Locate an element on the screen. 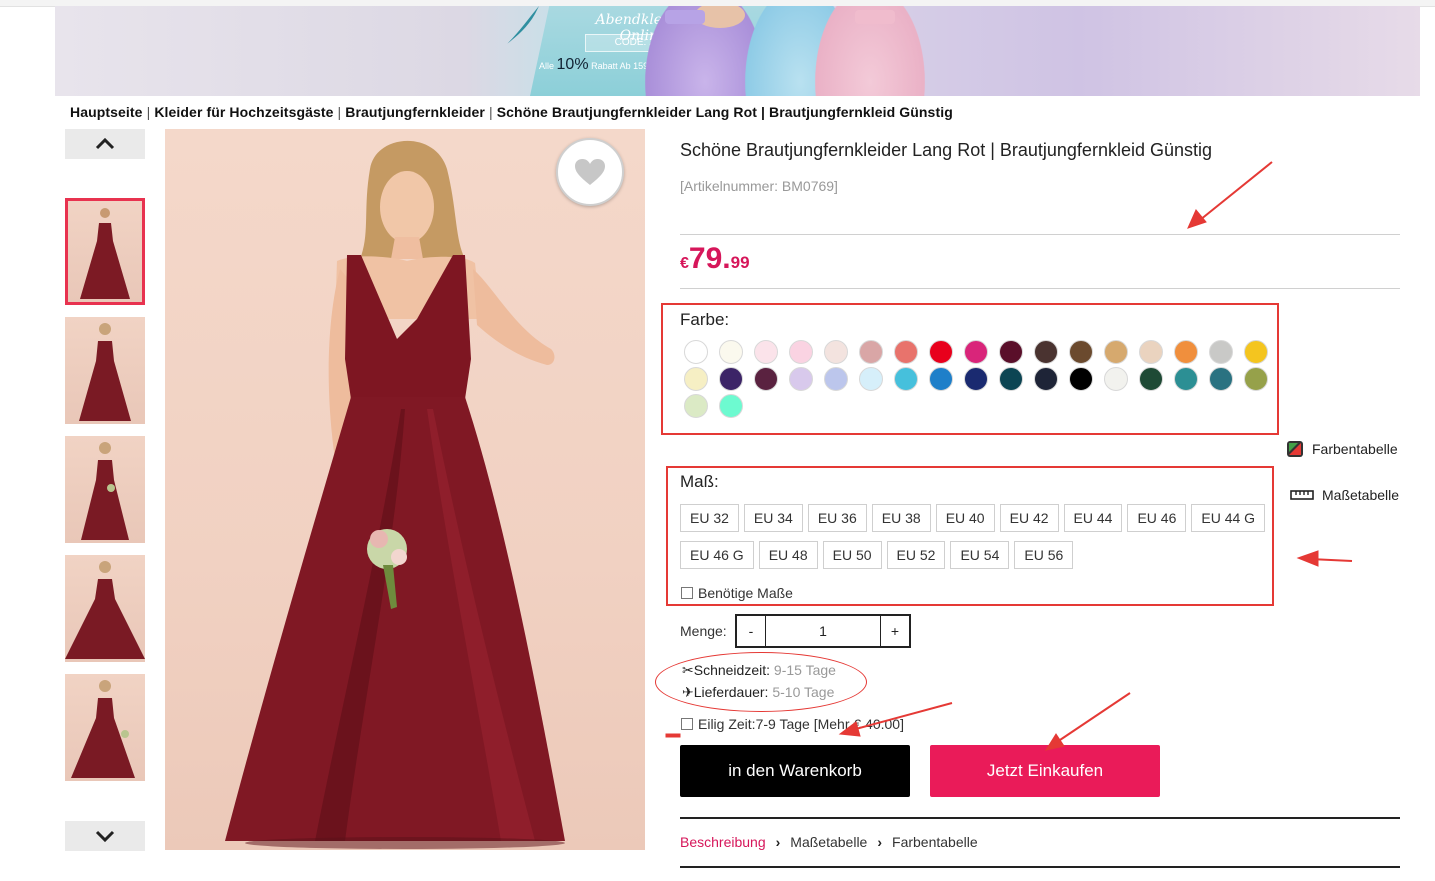 Image resolution: width=1435 pixels, height=881 pixels. size-option: EU 44 is located at coordinates (1093, 518).